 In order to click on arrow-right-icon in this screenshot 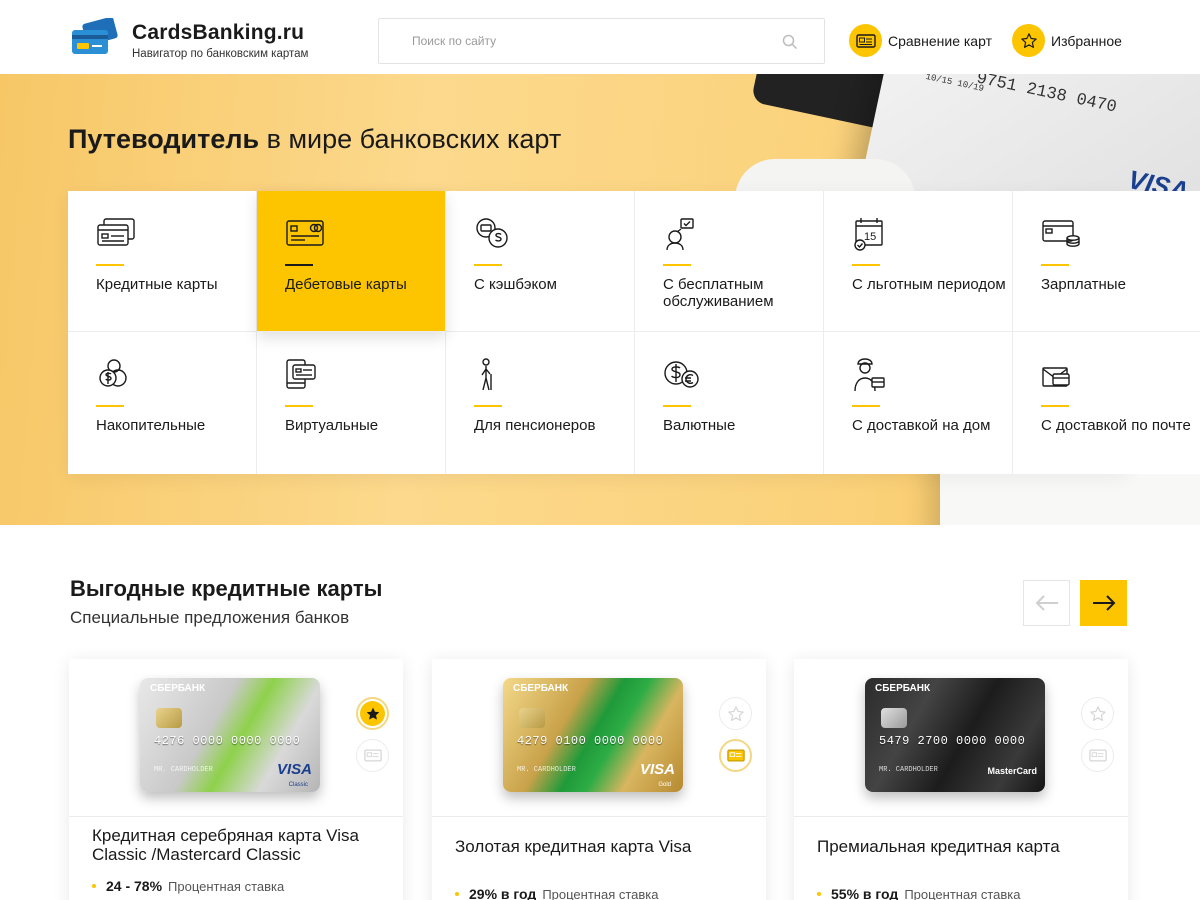, I will do `click(1103, 603)`.